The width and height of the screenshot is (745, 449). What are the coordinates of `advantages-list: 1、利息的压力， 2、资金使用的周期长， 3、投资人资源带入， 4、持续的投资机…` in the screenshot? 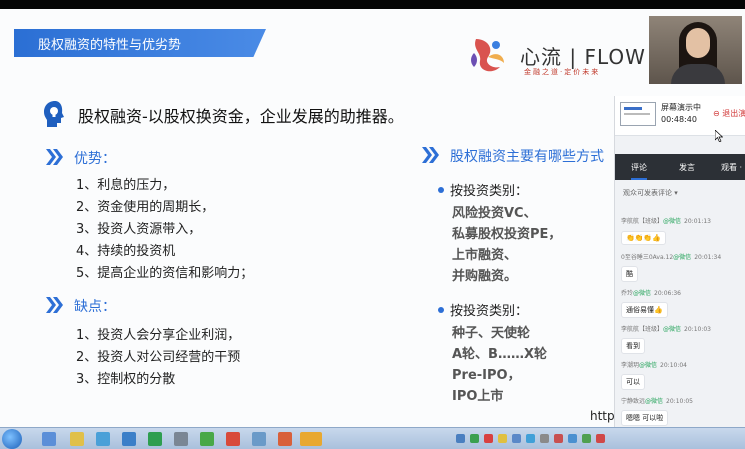 It's located at (164, 230).